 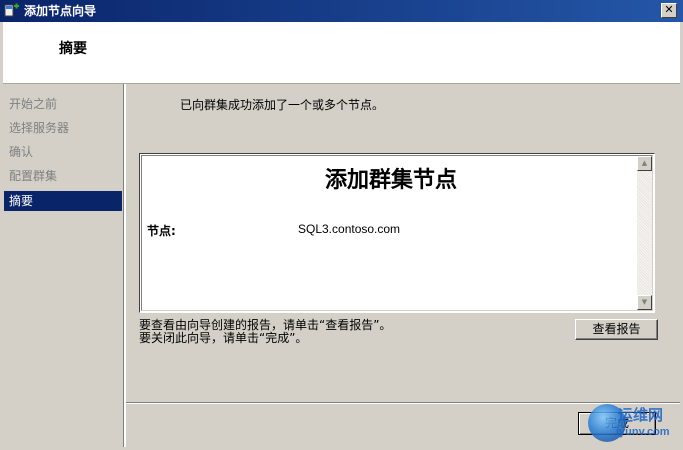 What do you see at coordinates (60, 11) in the screenshot?
I see `window-title: 添加节点向导` at bounding box center [60, 11].